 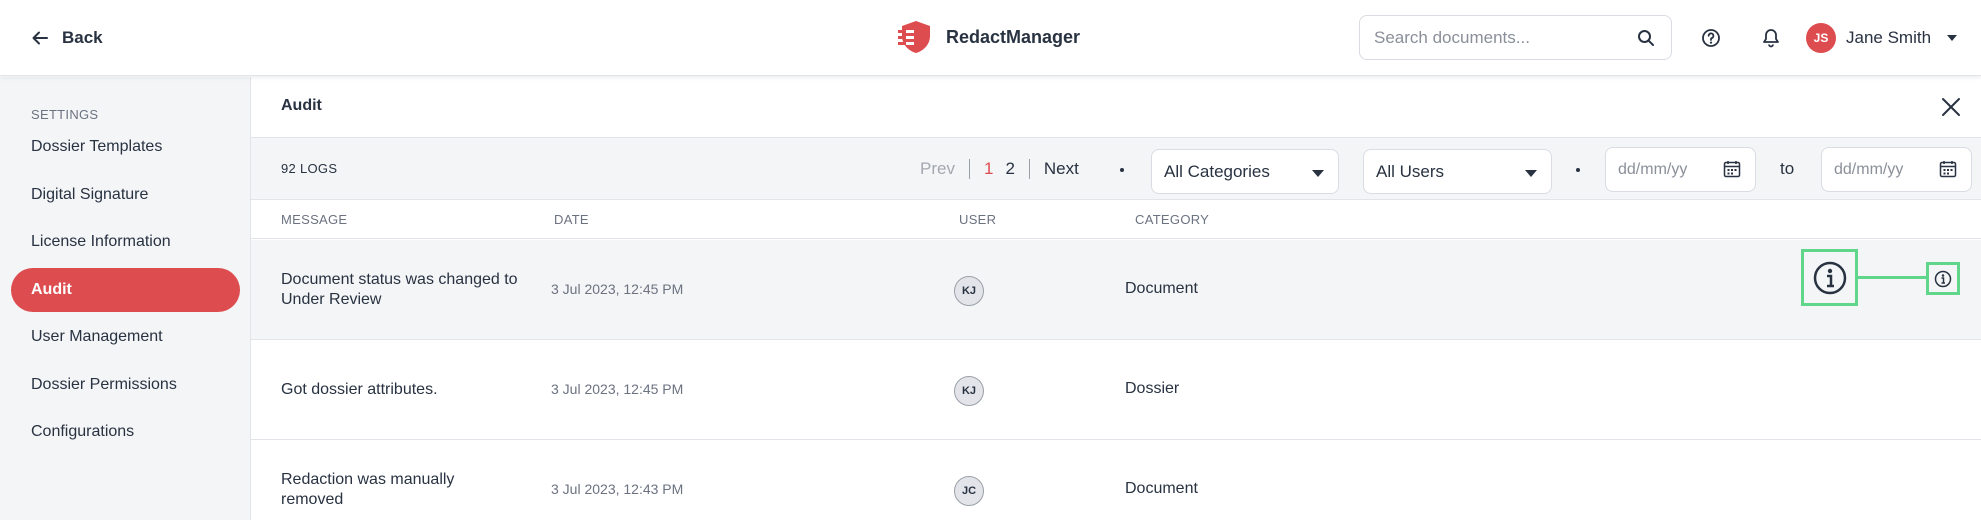 I want to click on top-bar: Back RedactManager JS Jane Smith, so click(x=990, y=38).